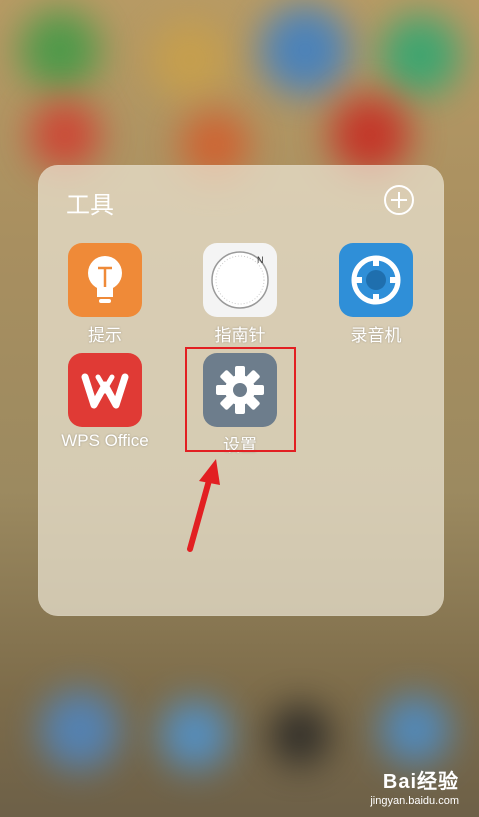  Describe the element at coordinates (203, 505) in the screenshot. I see `red-arrow-icon` at that location.